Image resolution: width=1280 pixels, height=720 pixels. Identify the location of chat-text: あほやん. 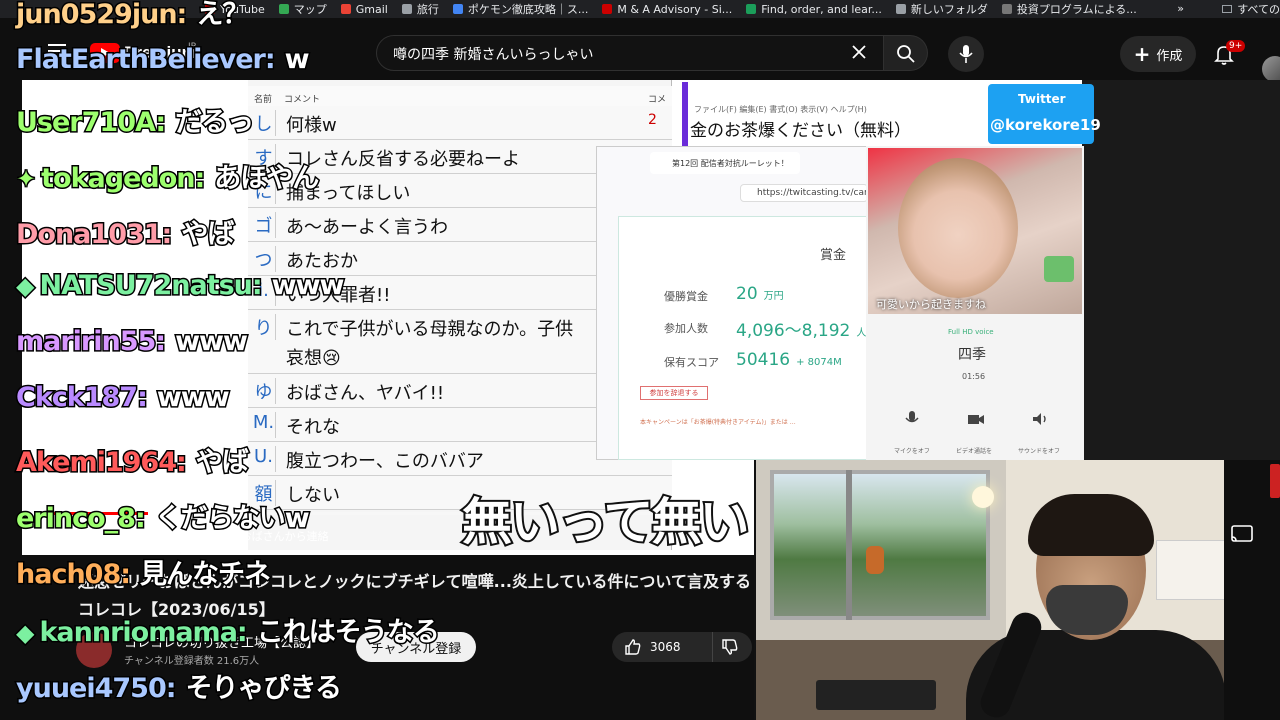
(267, 179).